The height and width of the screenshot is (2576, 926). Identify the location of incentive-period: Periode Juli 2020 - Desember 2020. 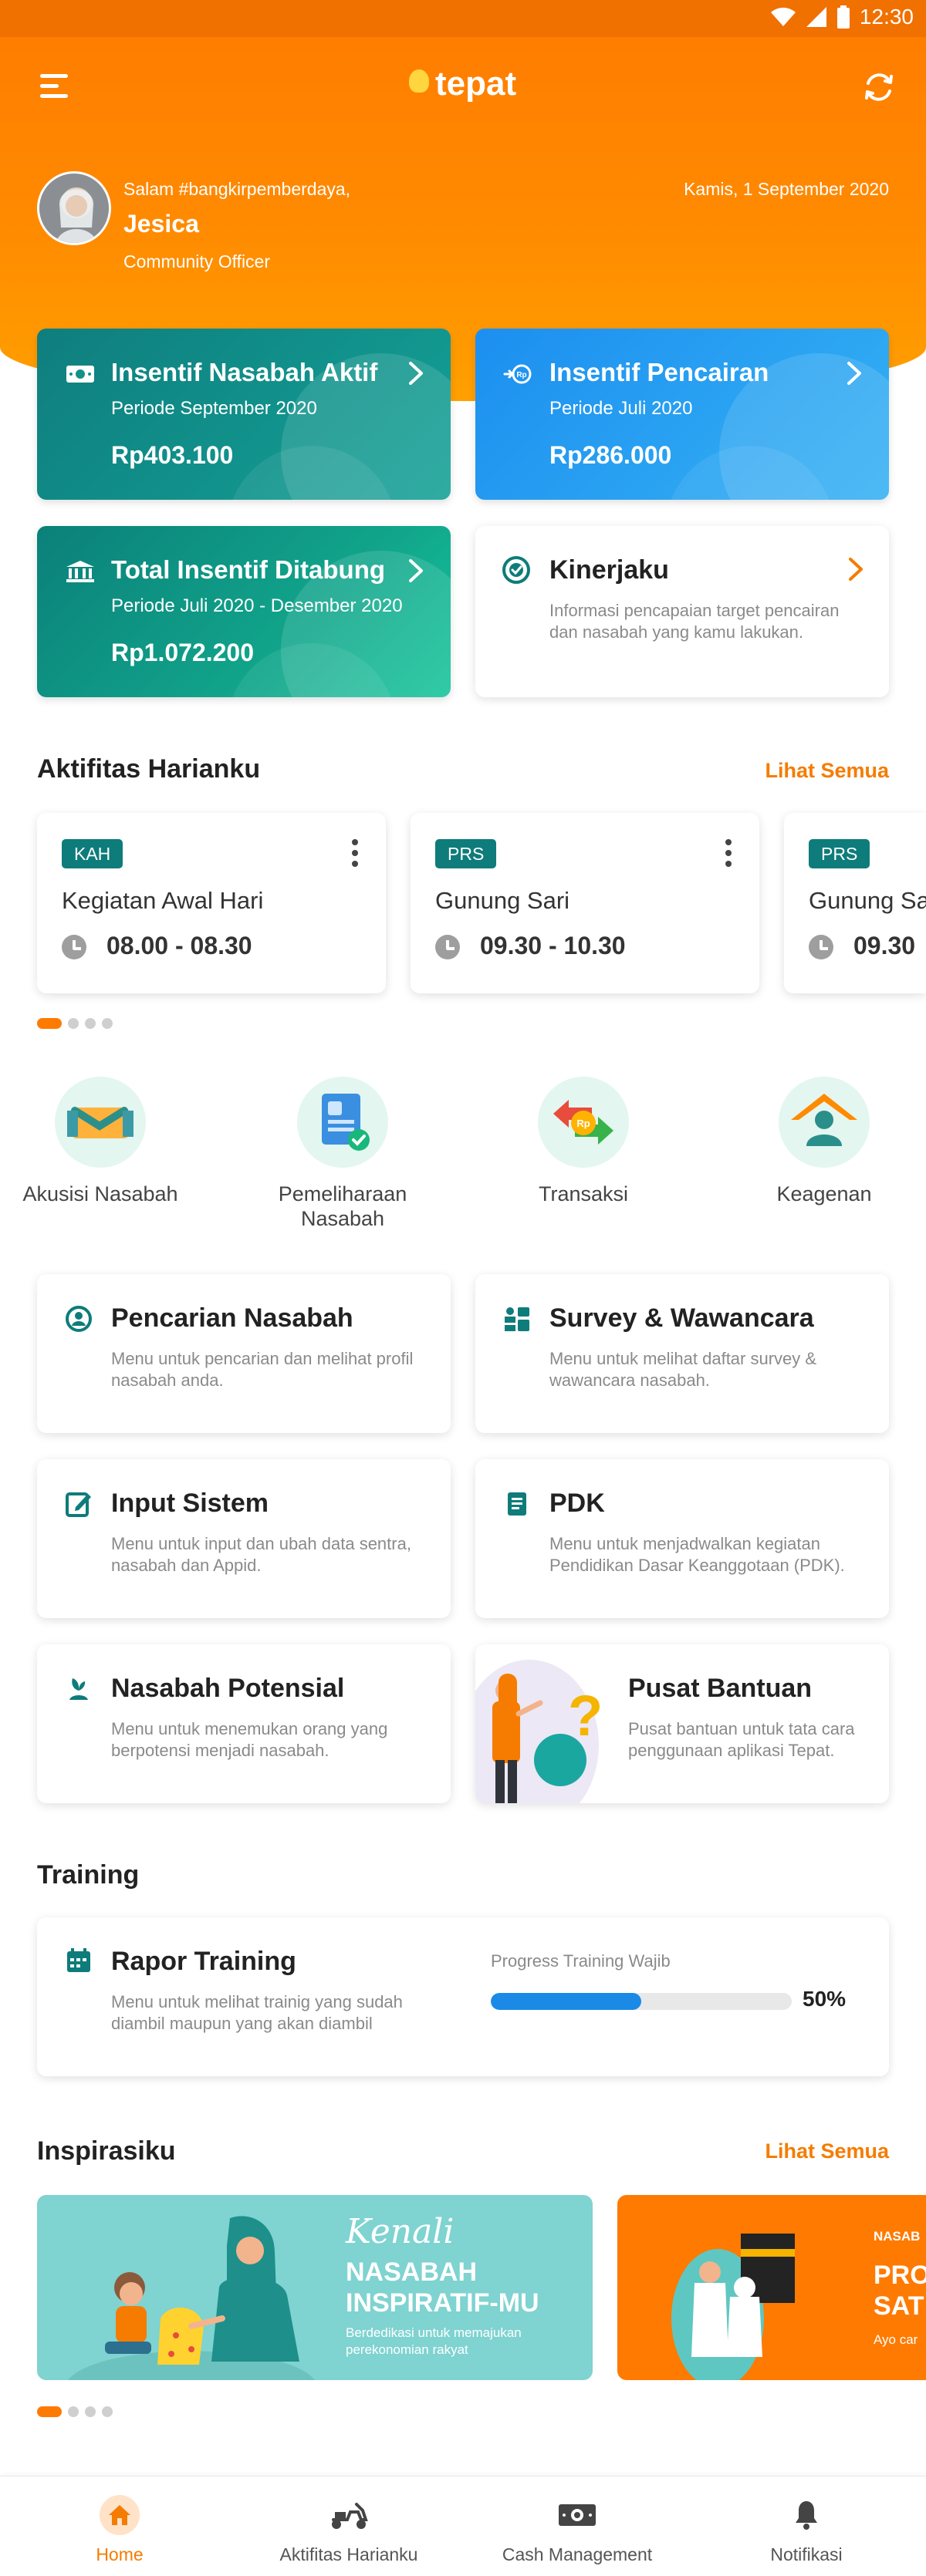
(257, 605).